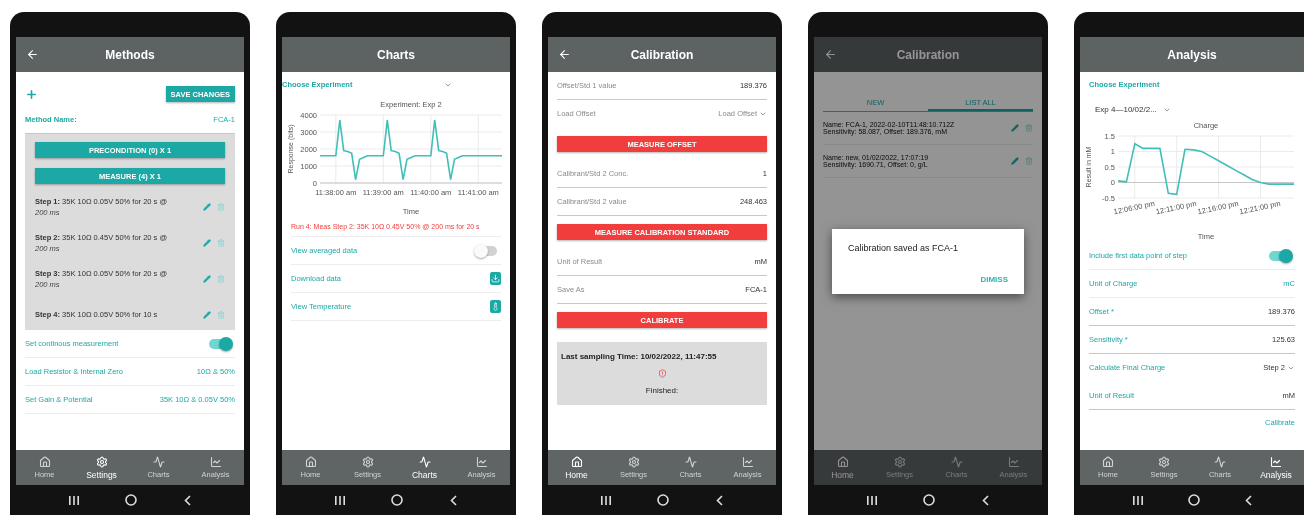  What do you see at coordinates (130, 54) in the screenshot?
I see `screen-title: Methods` at bounding box center [130, 54].